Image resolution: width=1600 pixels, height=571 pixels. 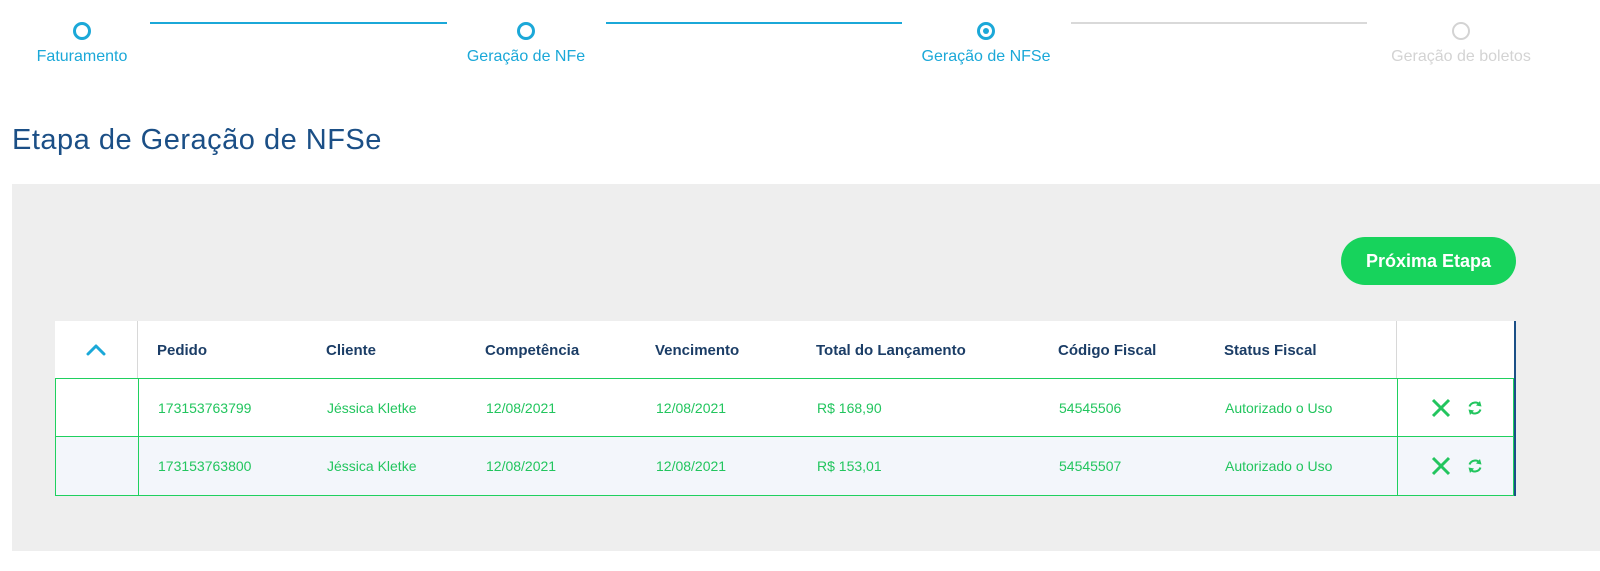 What do you see at coordinates (986, 31) in the screenshot?
I see `step-current-circle-icon` at bounding box center [986, 31].